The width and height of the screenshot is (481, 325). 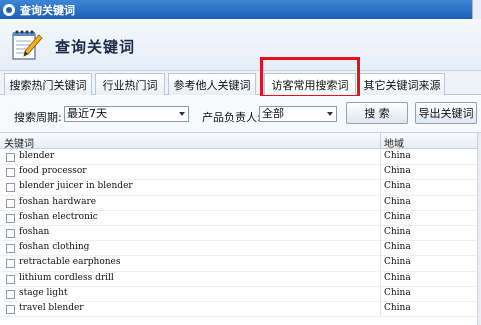 I want to click on period-value: 最近7天, so click(x=87, y=113).